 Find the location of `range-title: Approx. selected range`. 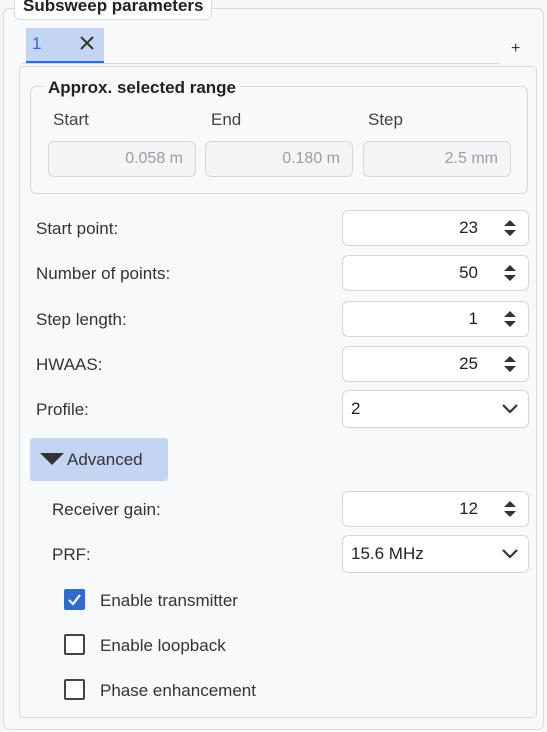

range-title: Approx. selected range is located at coordinates (142, 88).